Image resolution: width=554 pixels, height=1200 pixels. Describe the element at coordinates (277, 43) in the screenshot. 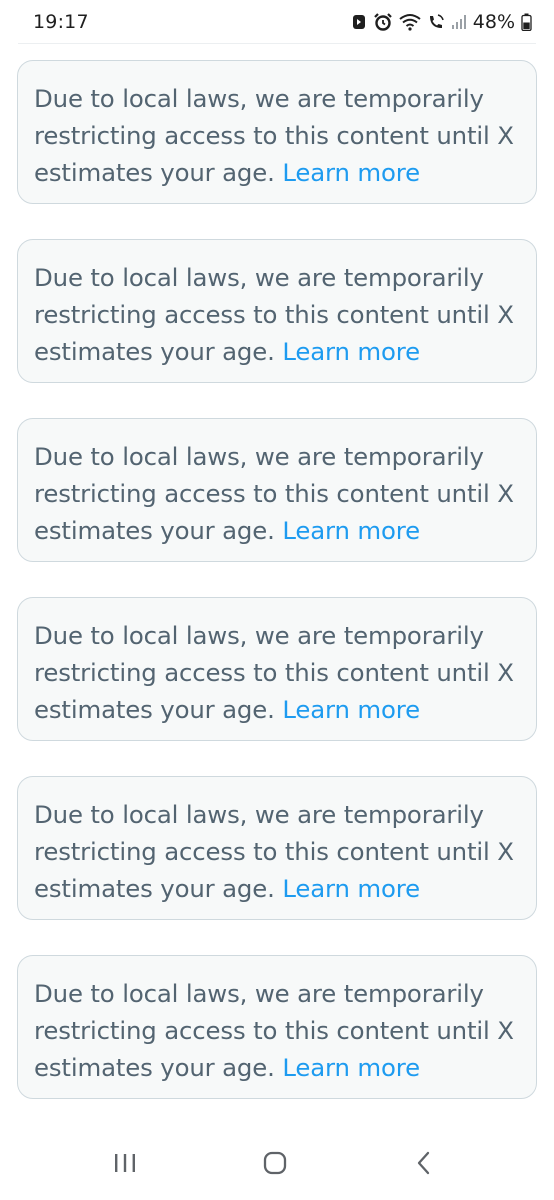

I see `status-divider` at that location.